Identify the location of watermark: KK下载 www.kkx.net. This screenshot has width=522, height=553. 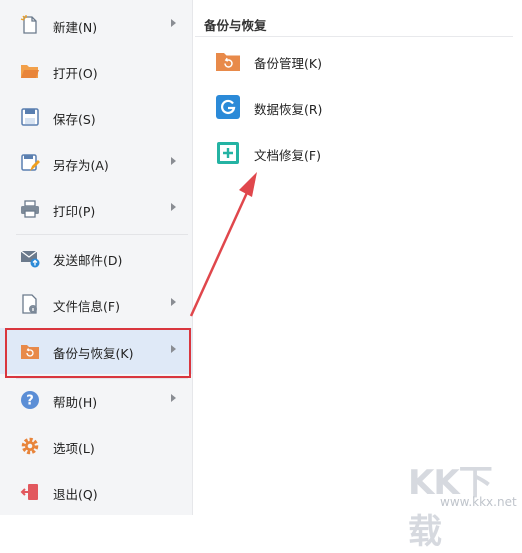
(461, 503).